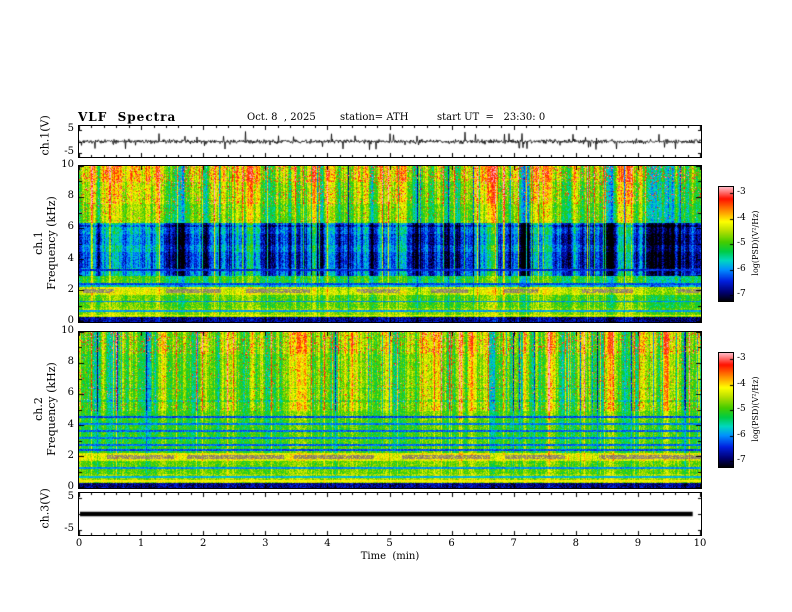  What do you see at coordinates (38, 409) in the screenshot?
I see `ch2-label: ch.2` at bounding box center [38, 409].